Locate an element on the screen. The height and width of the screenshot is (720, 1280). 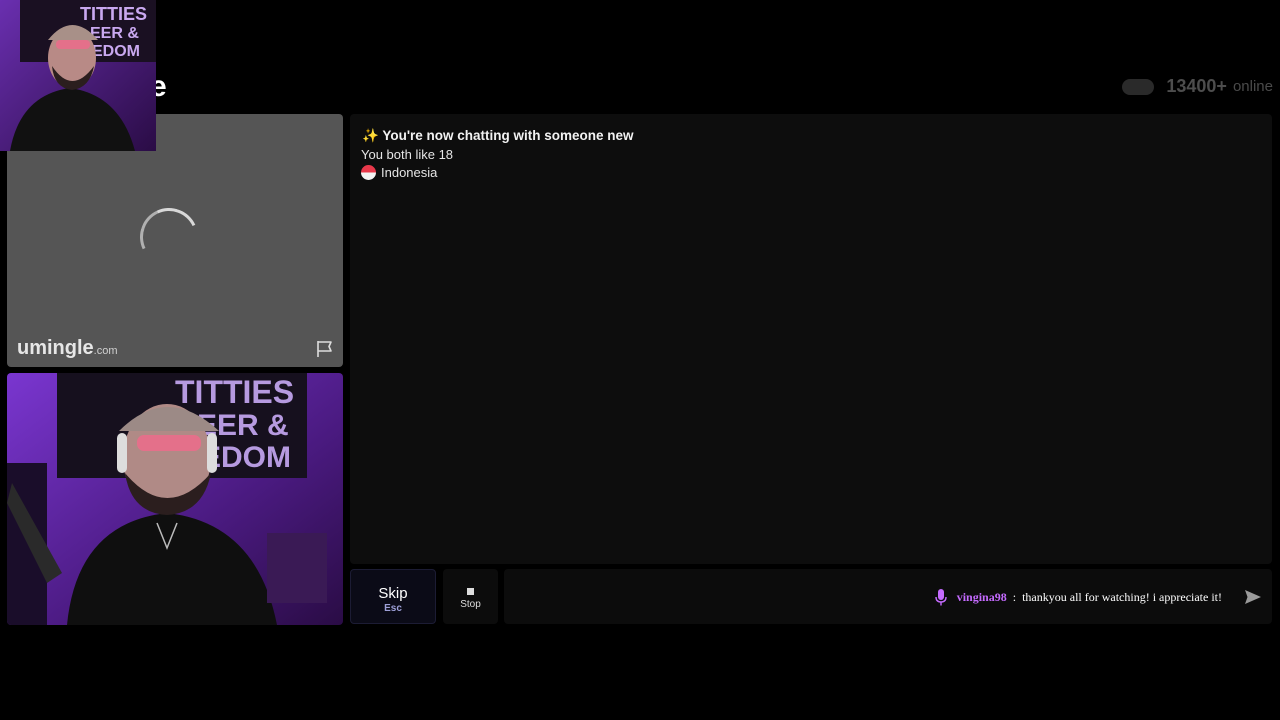
sparkles-icon: ✨ is located at coordinates (370, 135).